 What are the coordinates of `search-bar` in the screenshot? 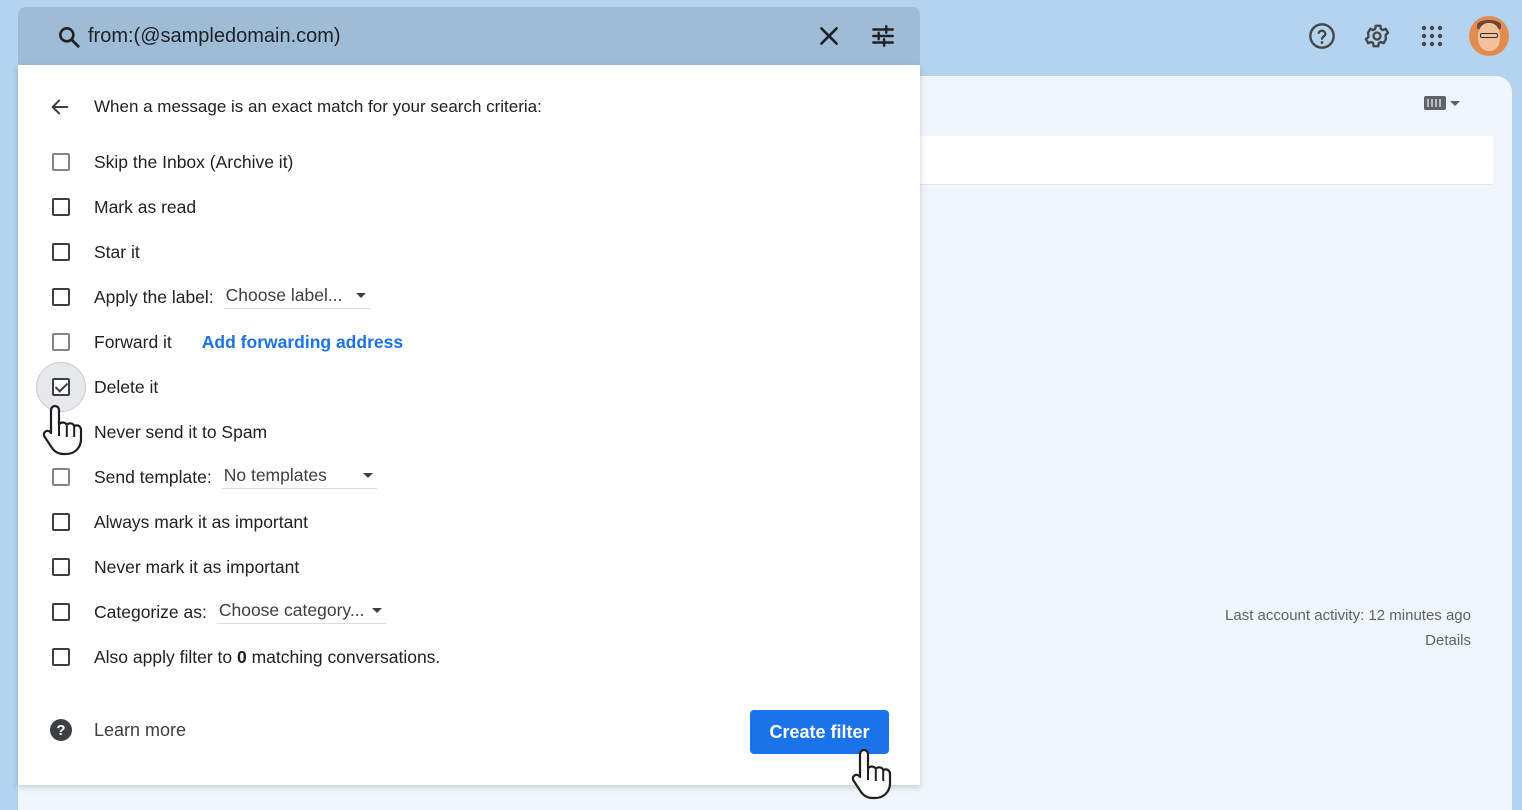 It's located at (469, 36).